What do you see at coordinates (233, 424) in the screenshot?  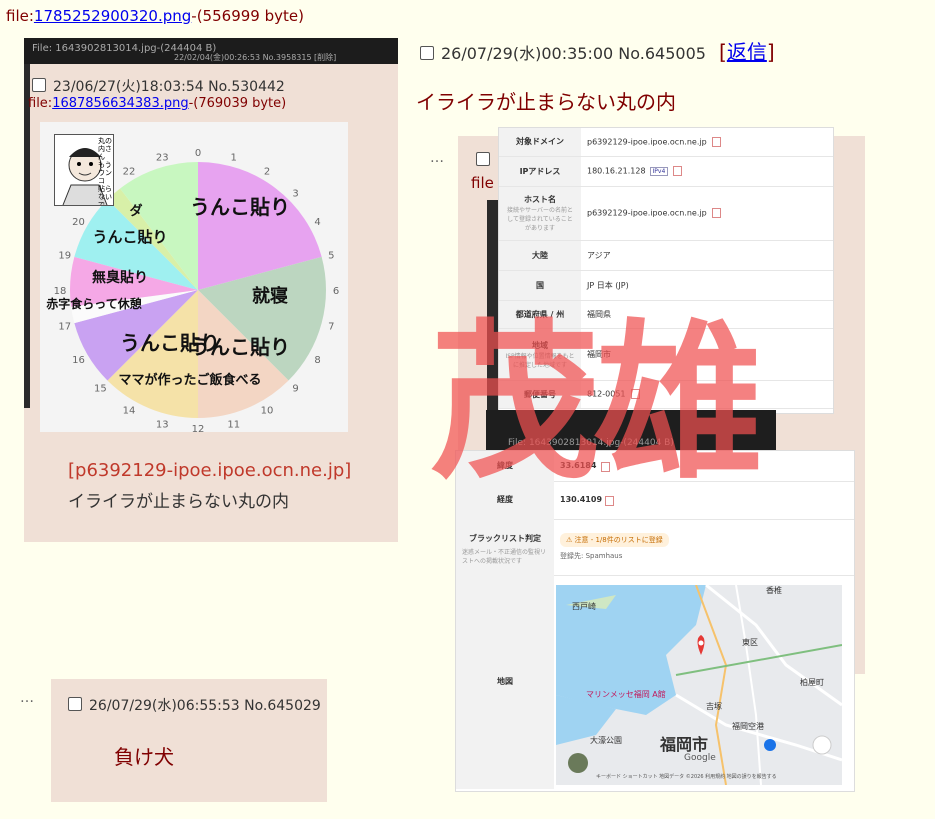 I see `hour-tick-label: 11` at bounding box center [233, 424].